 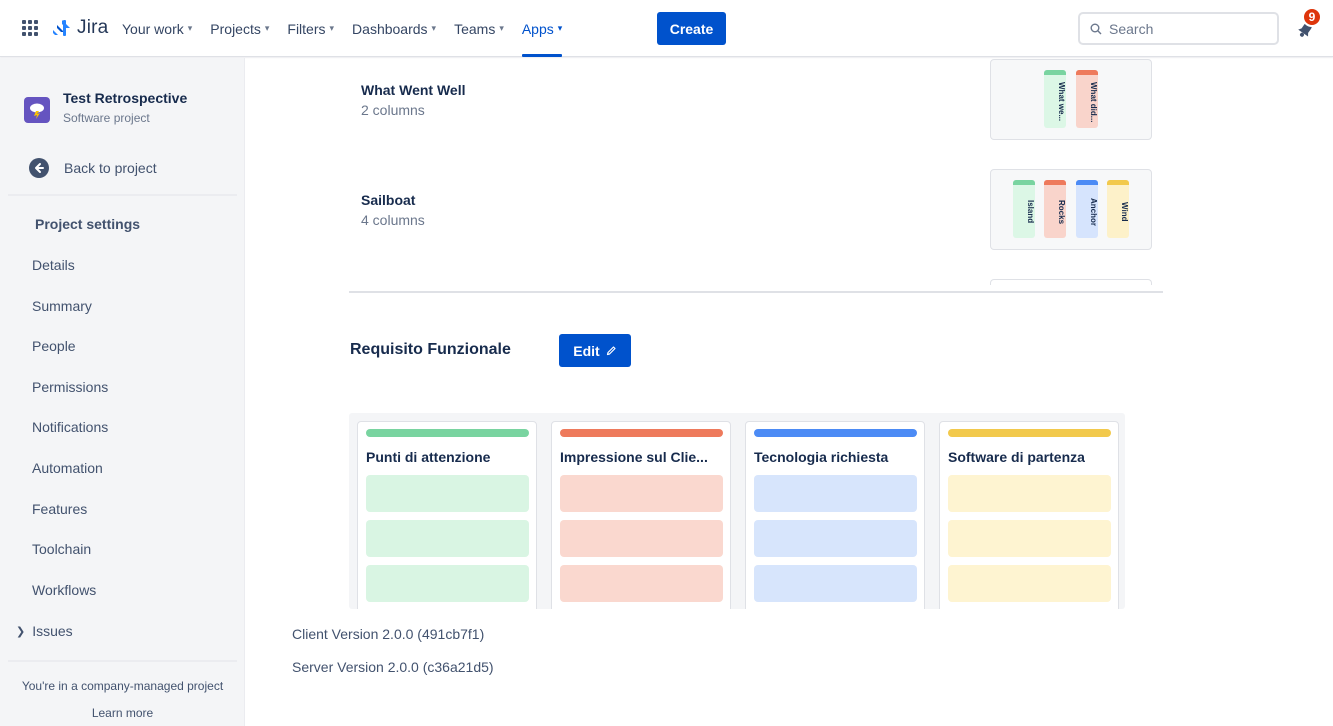 What do you see at coordinates (537, 28) in the screenshot?
I see `nav-apps-label: Apps` at bounding box center [537, 28].